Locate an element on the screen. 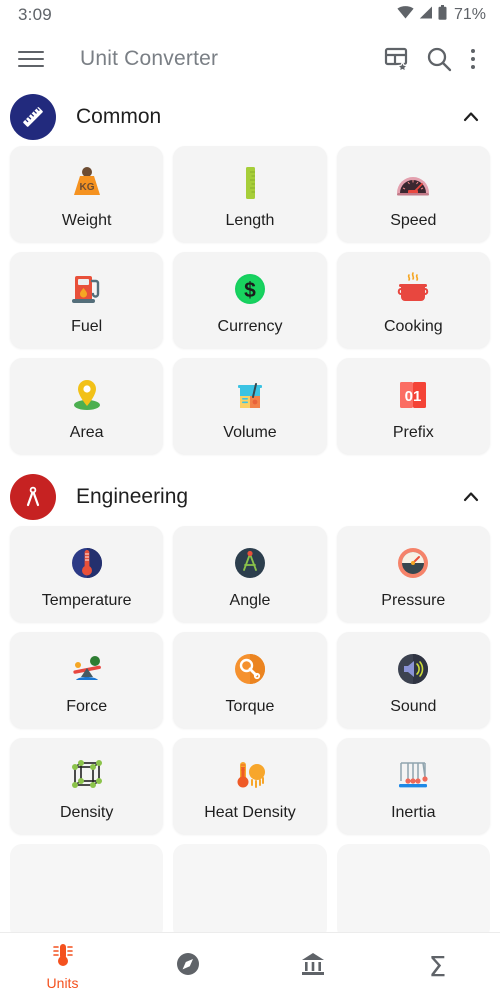 This screenshot has width=500, height=1000. dollar-coin-icon: $ is located at coordinates (250, 289).